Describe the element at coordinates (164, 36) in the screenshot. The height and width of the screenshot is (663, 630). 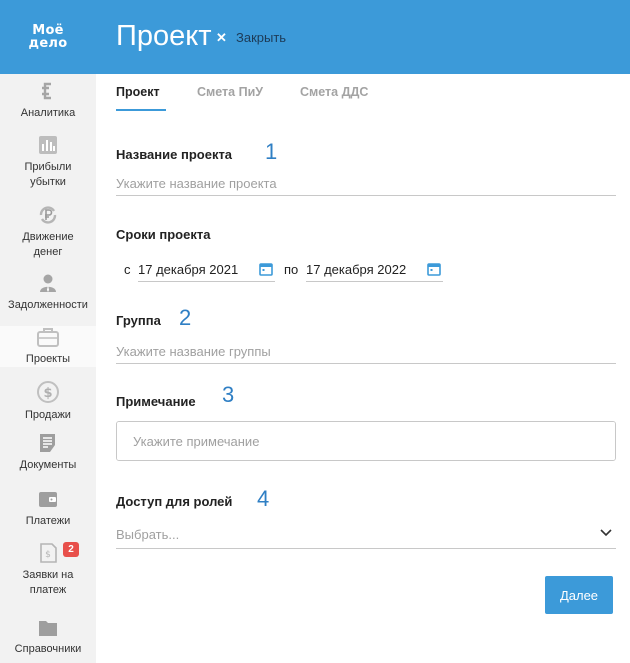
I see `page-title: Проект` at that location.